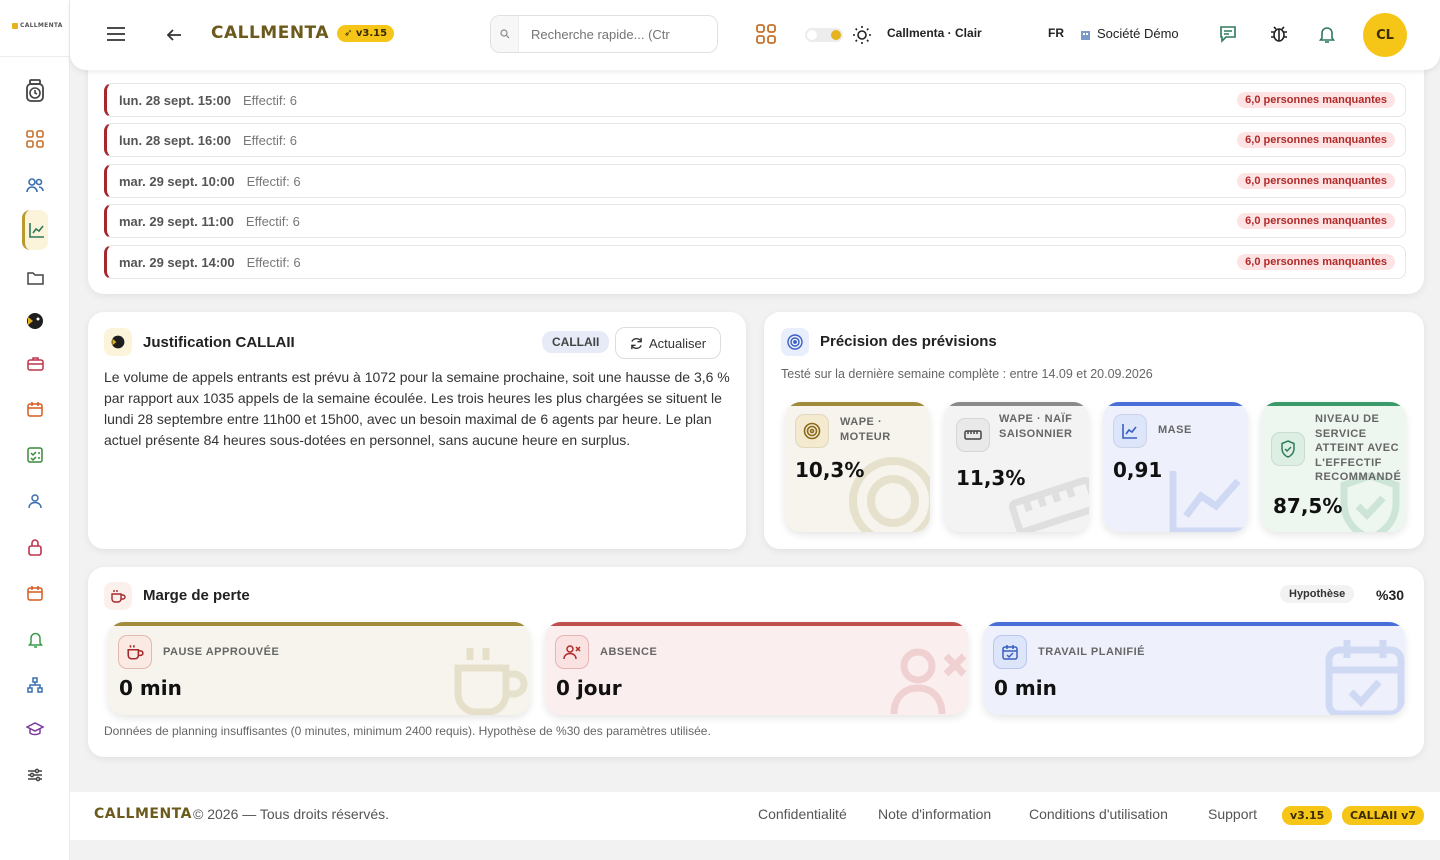 Image resolution: width=1440 pixels, height=860 pixels. What do you see at coordinates (1232, 814) in the screenshot?
I see `footer-link-support: Support` at bounding box center [1232, 814].